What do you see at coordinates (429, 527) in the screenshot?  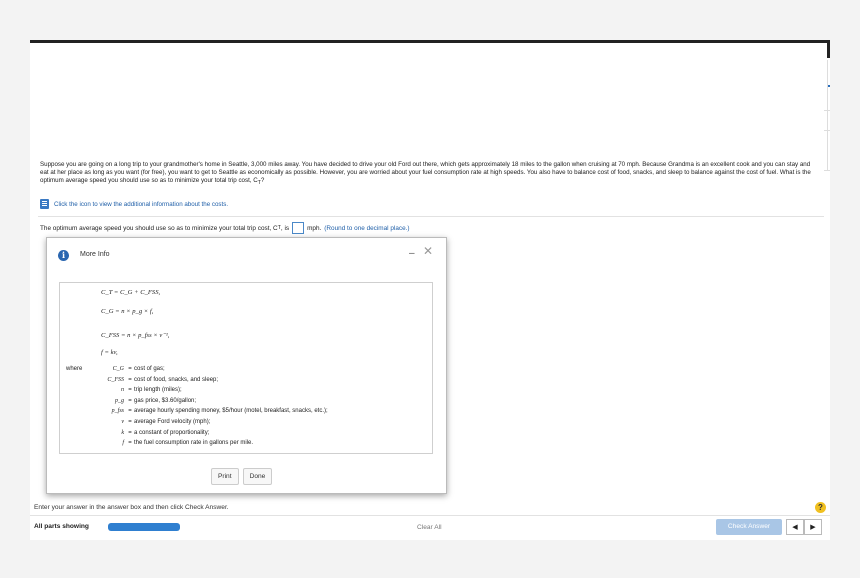 I see `clear-all-button: Clear All` at bounding box center [429, 527].